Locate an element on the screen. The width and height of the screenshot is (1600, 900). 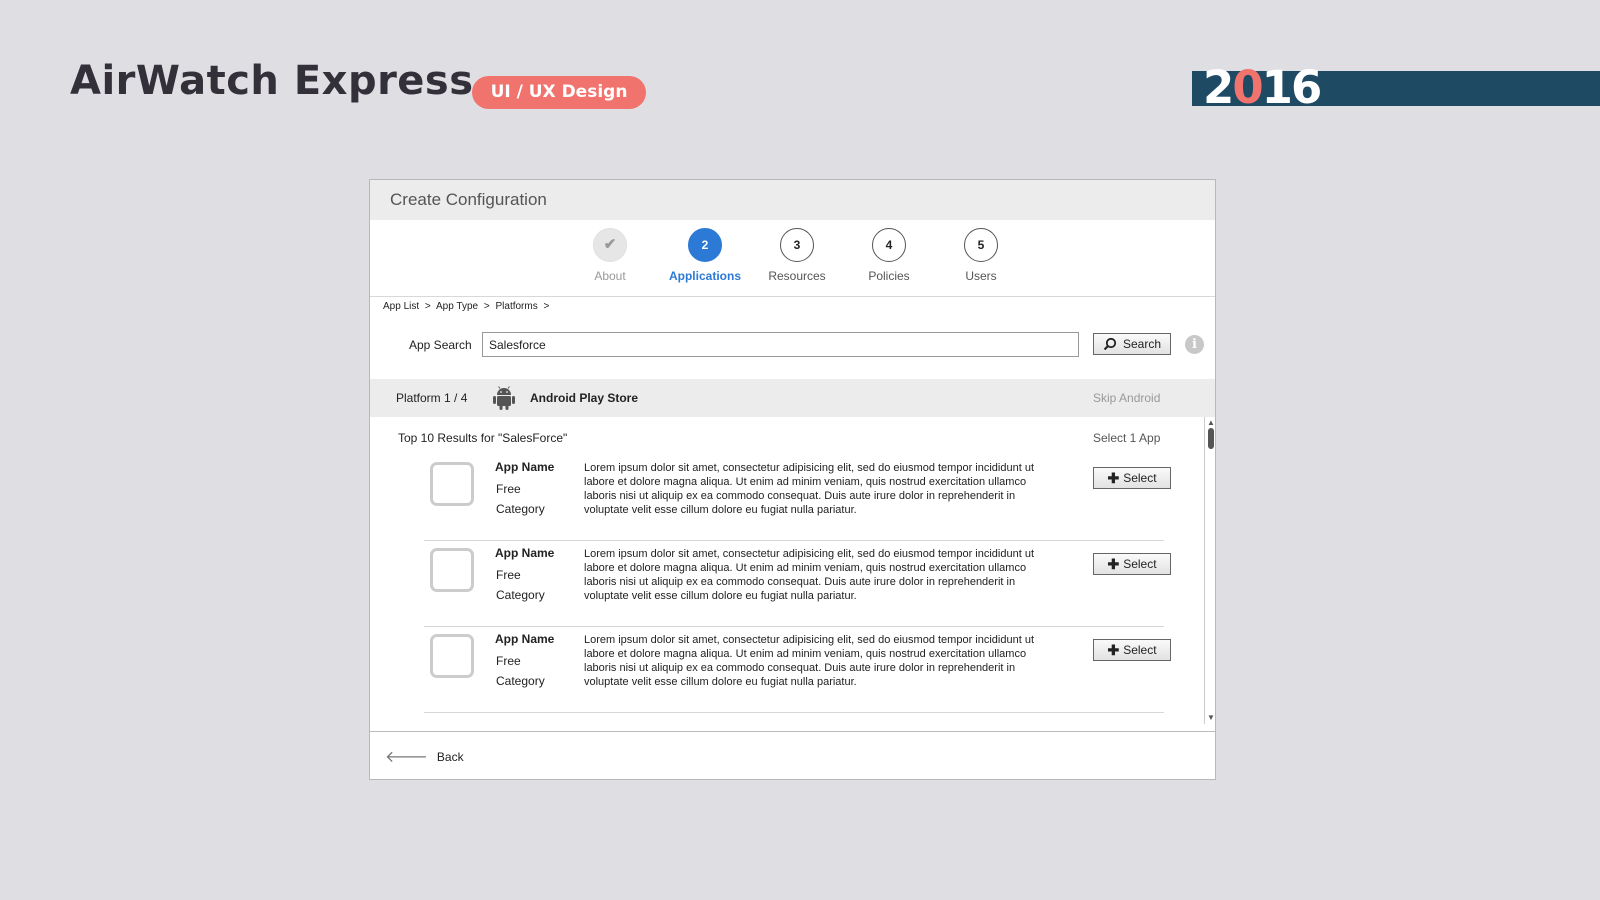
search-button-label: Search is located at coordinates (1142, 344).